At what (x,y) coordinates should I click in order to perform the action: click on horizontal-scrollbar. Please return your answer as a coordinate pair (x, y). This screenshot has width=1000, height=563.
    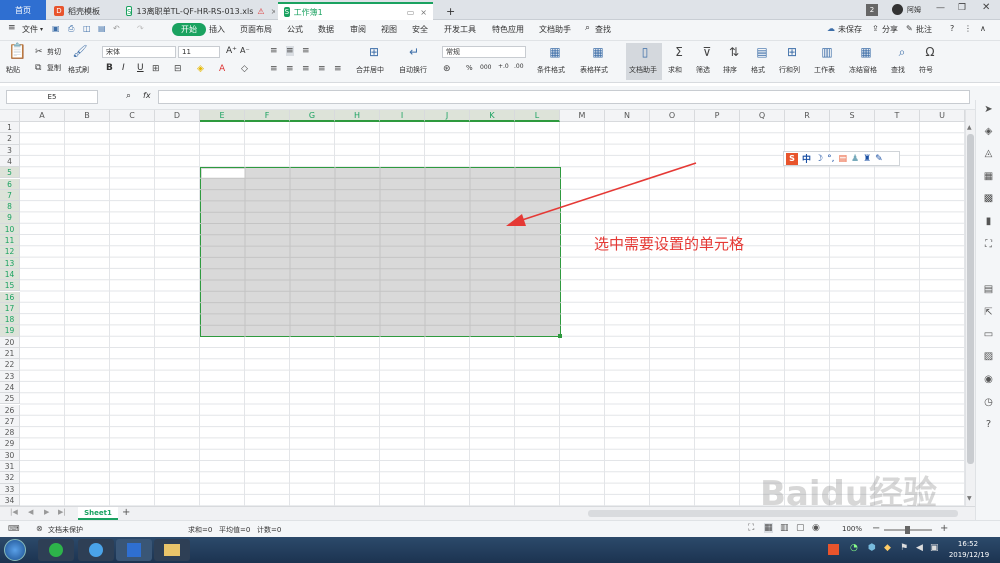
    Looking at the image, I should click on (773, 513).